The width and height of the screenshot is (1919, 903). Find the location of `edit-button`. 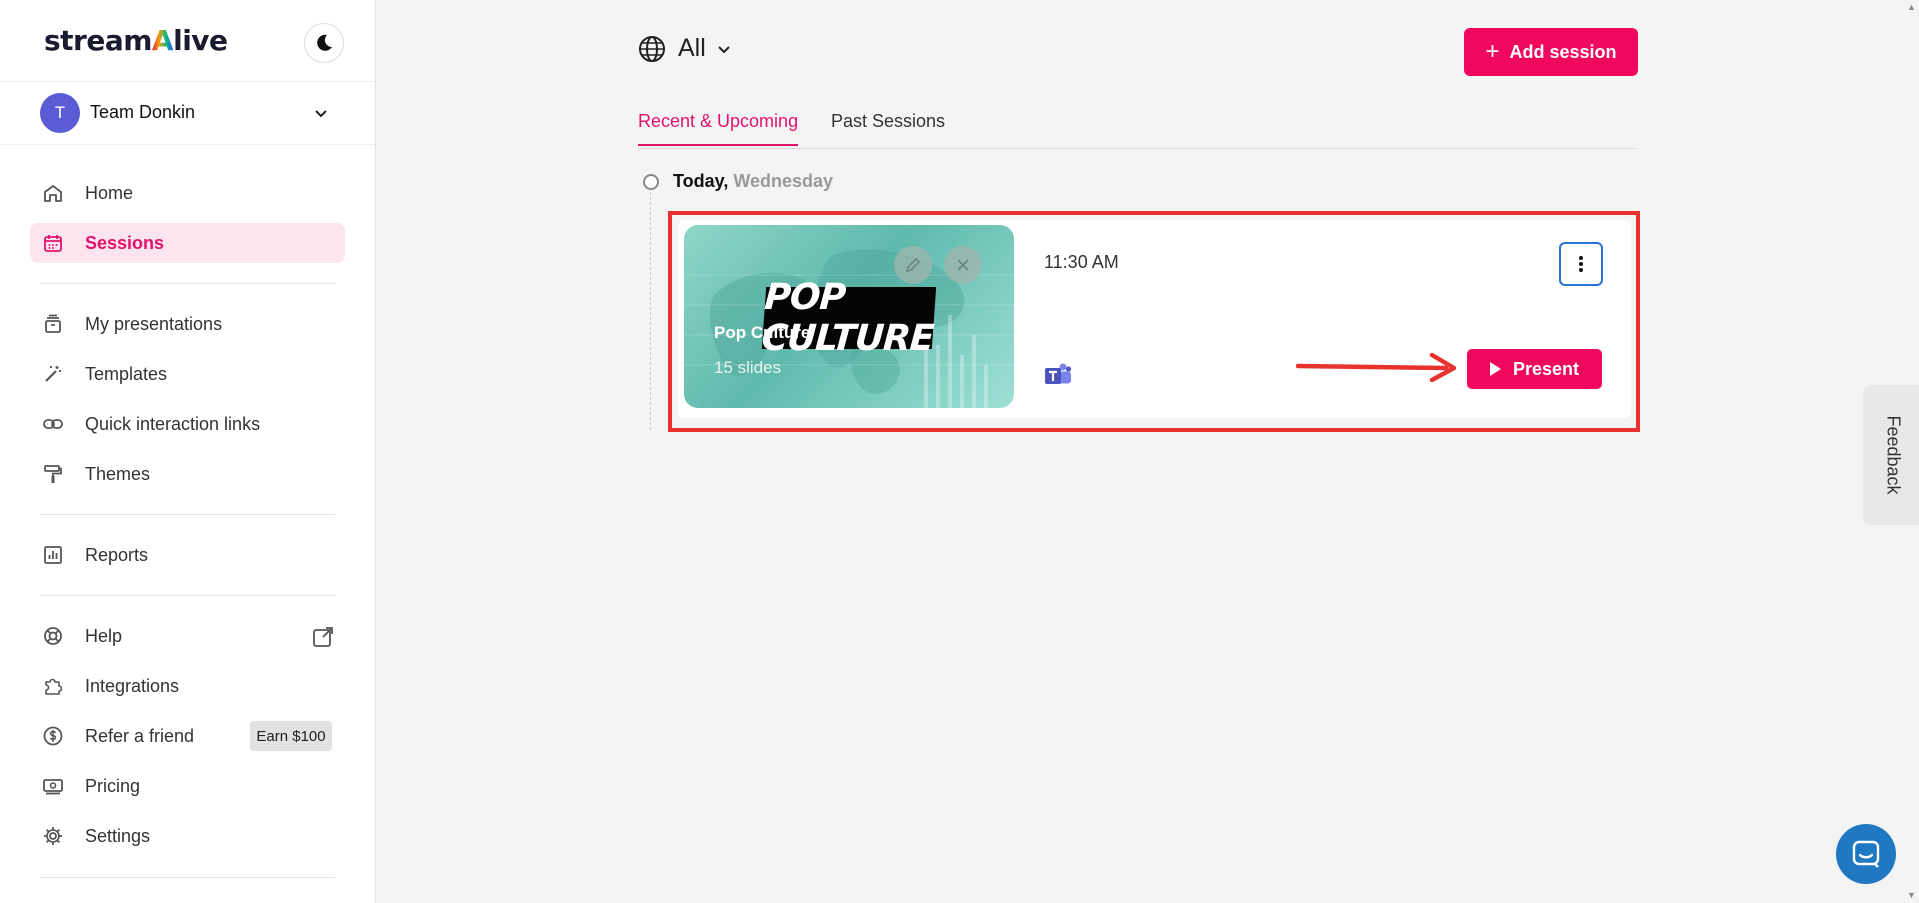

edit-button is located at coordinates (913, 265).